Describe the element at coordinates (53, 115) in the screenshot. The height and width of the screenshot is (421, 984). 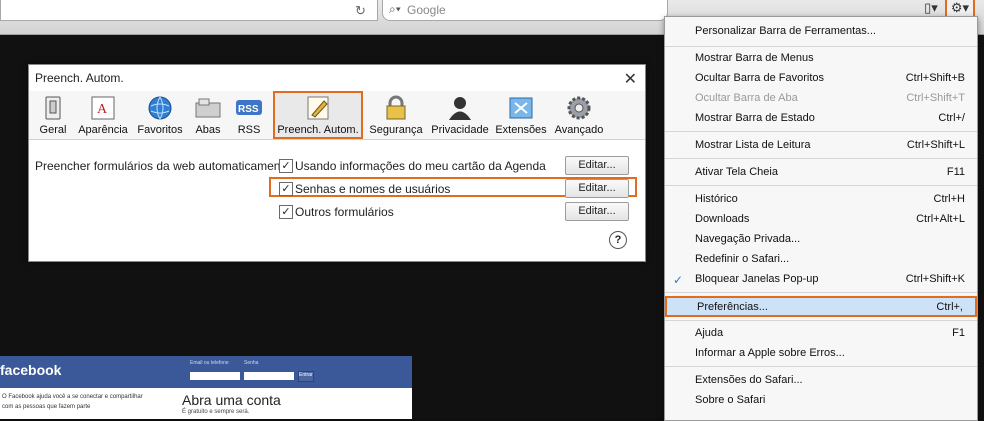
I see `tab-geral: Geral` at that location.